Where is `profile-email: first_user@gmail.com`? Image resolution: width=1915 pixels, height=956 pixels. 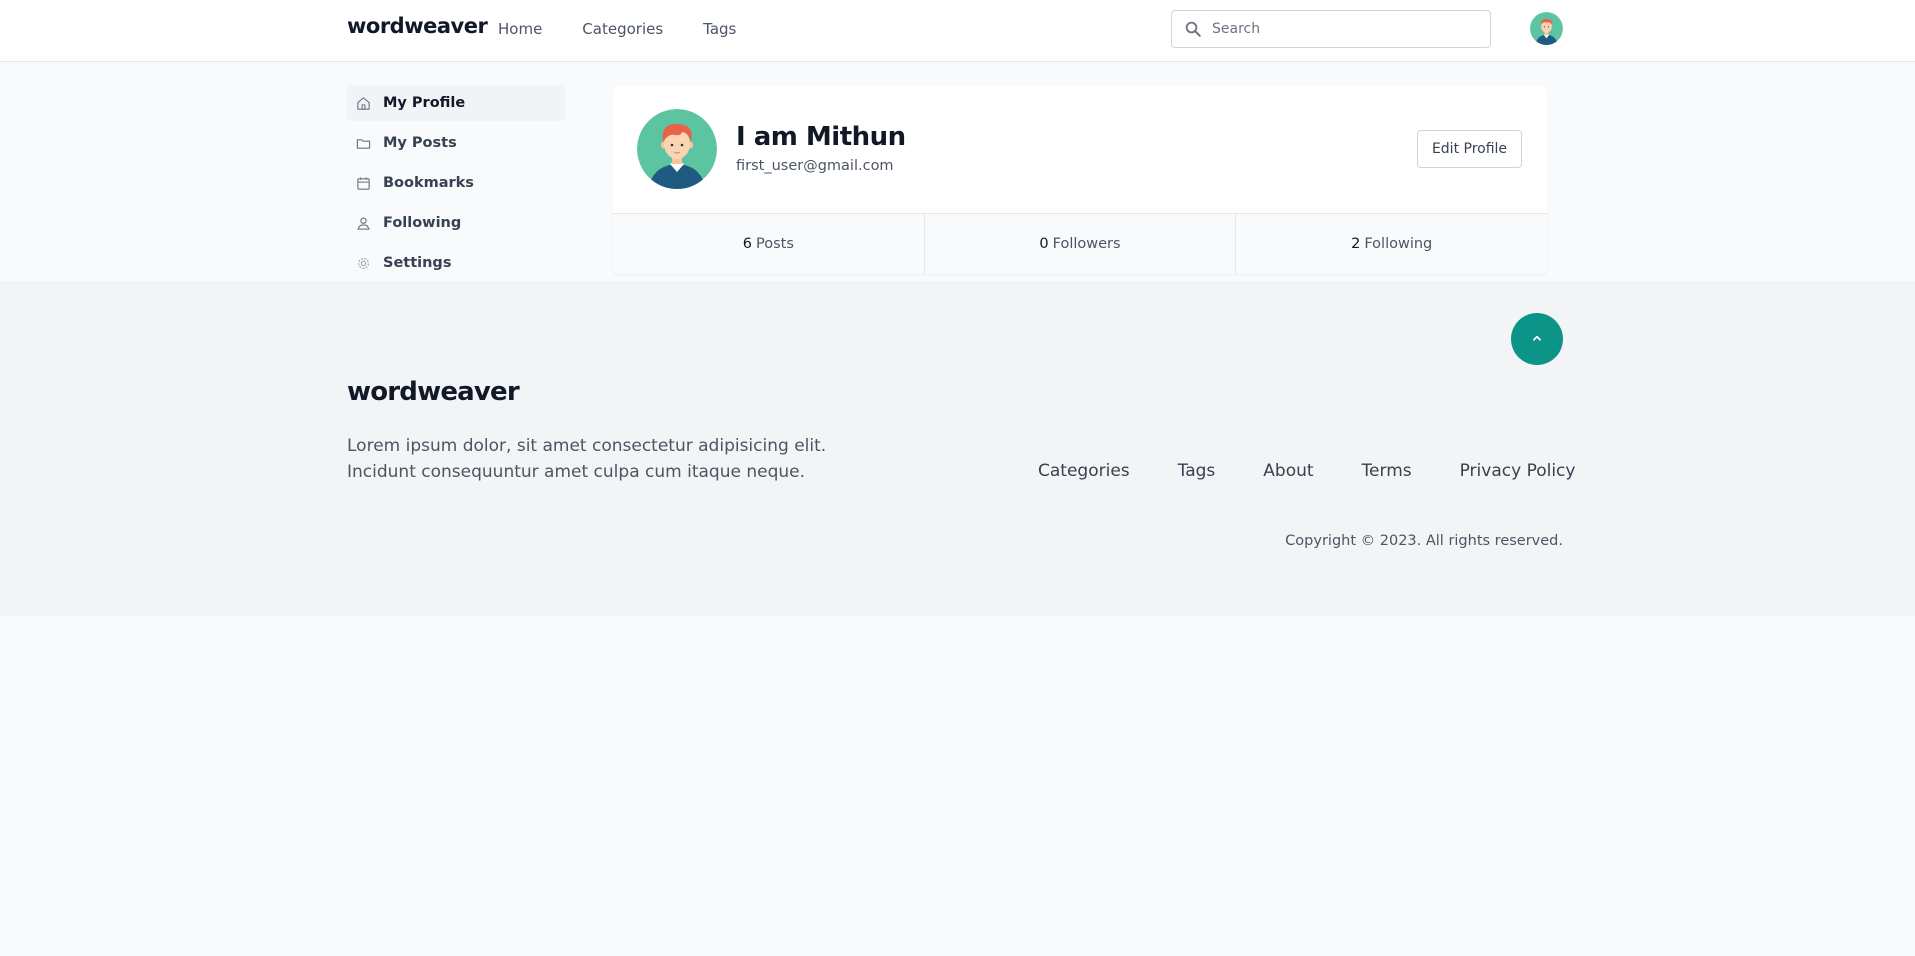
profile-email: first_user@gmail.com is located at coordinates (815, 166).